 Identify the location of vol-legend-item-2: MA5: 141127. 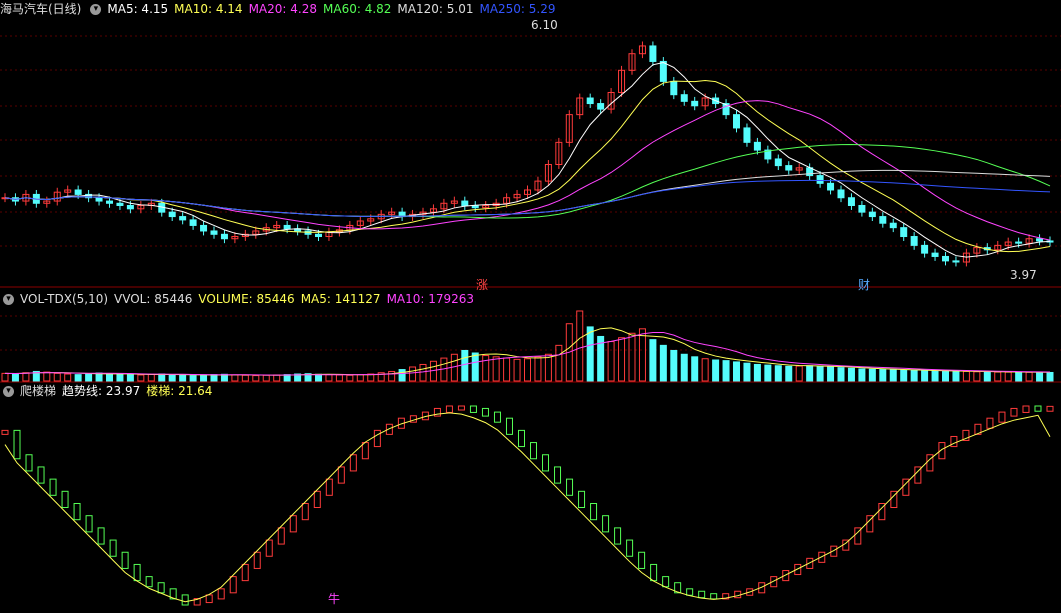
(340, 299).